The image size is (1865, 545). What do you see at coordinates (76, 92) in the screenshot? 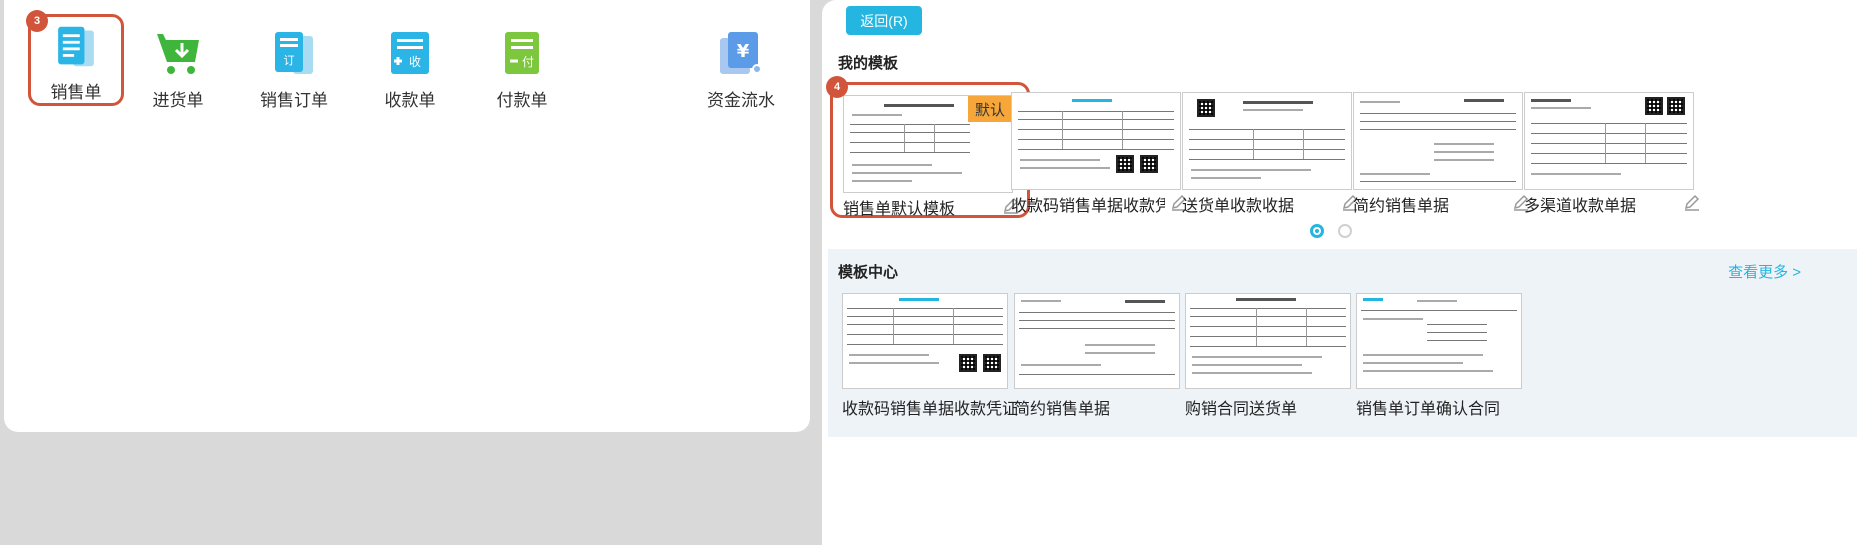
I see `doc-type-label: 销售单` at bounding box center [76, 92].